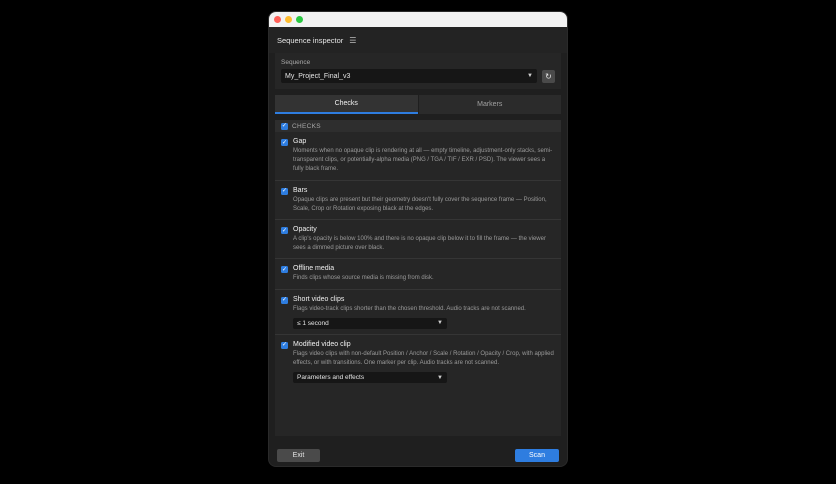 The image size is (836, 484). Describe the element at coordinates (418, 19) in the screenshot. I see `window-titlebar` at that location.